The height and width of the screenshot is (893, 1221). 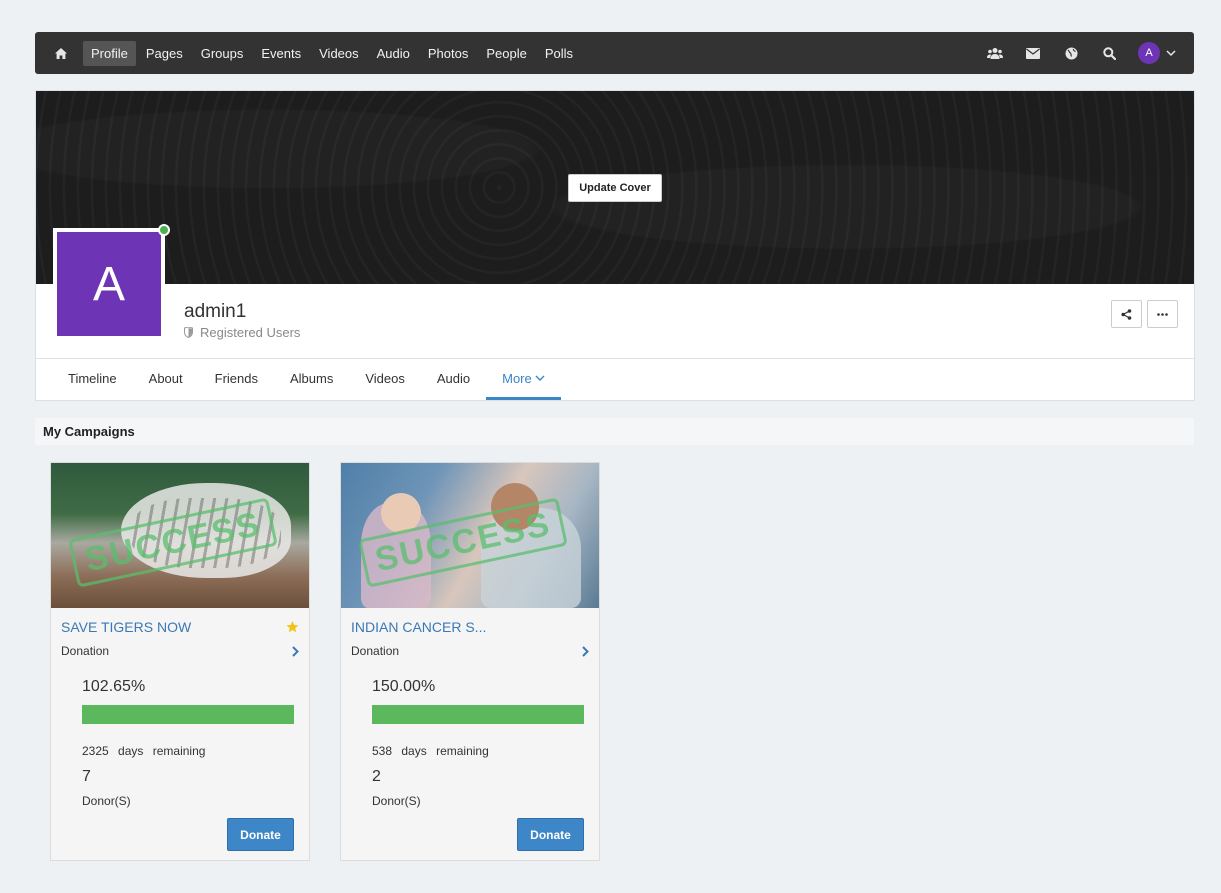 I want to click on profile-role: Registered Users, so click(x=242, y=332).